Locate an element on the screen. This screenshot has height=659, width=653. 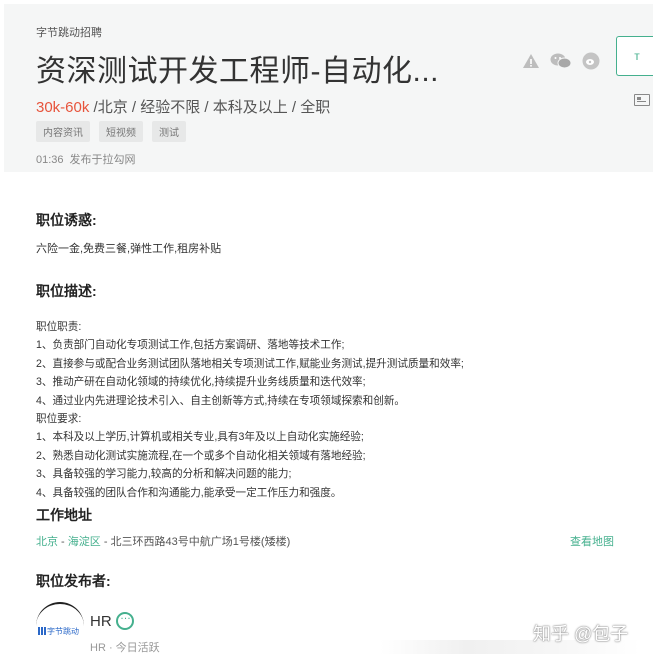
publisher-name: HR is located at coordinates (101, 621).